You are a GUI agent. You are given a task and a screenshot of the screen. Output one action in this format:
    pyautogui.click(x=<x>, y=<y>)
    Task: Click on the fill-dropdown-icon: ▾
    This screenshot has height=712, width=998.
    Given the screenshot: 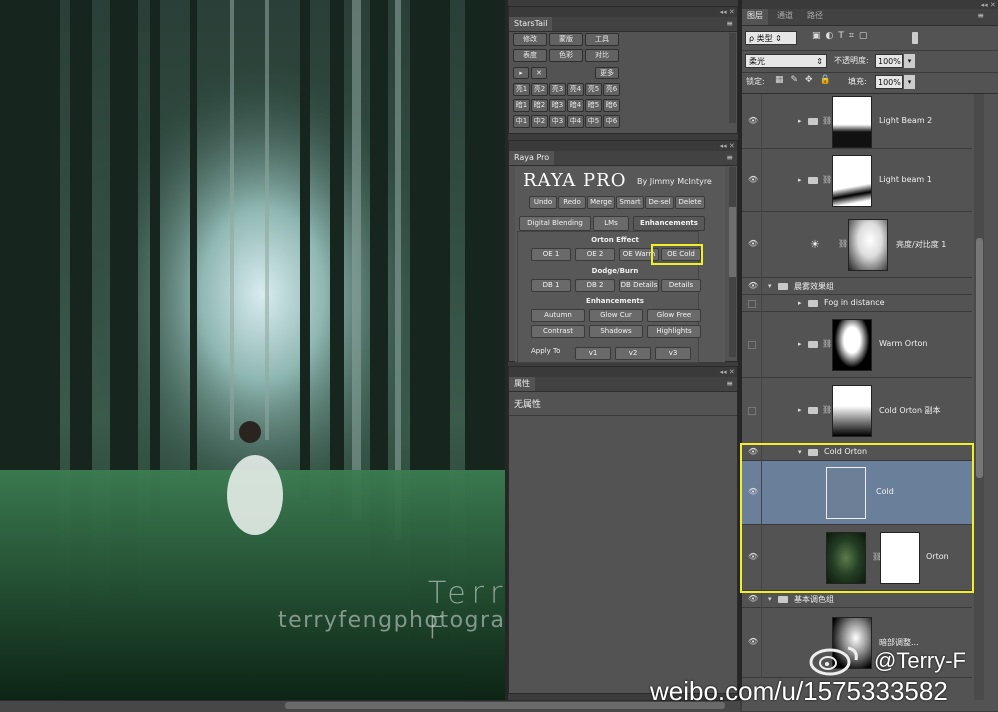 What is the action you would take?
    pyautogui.click(x=909, y=82)
    